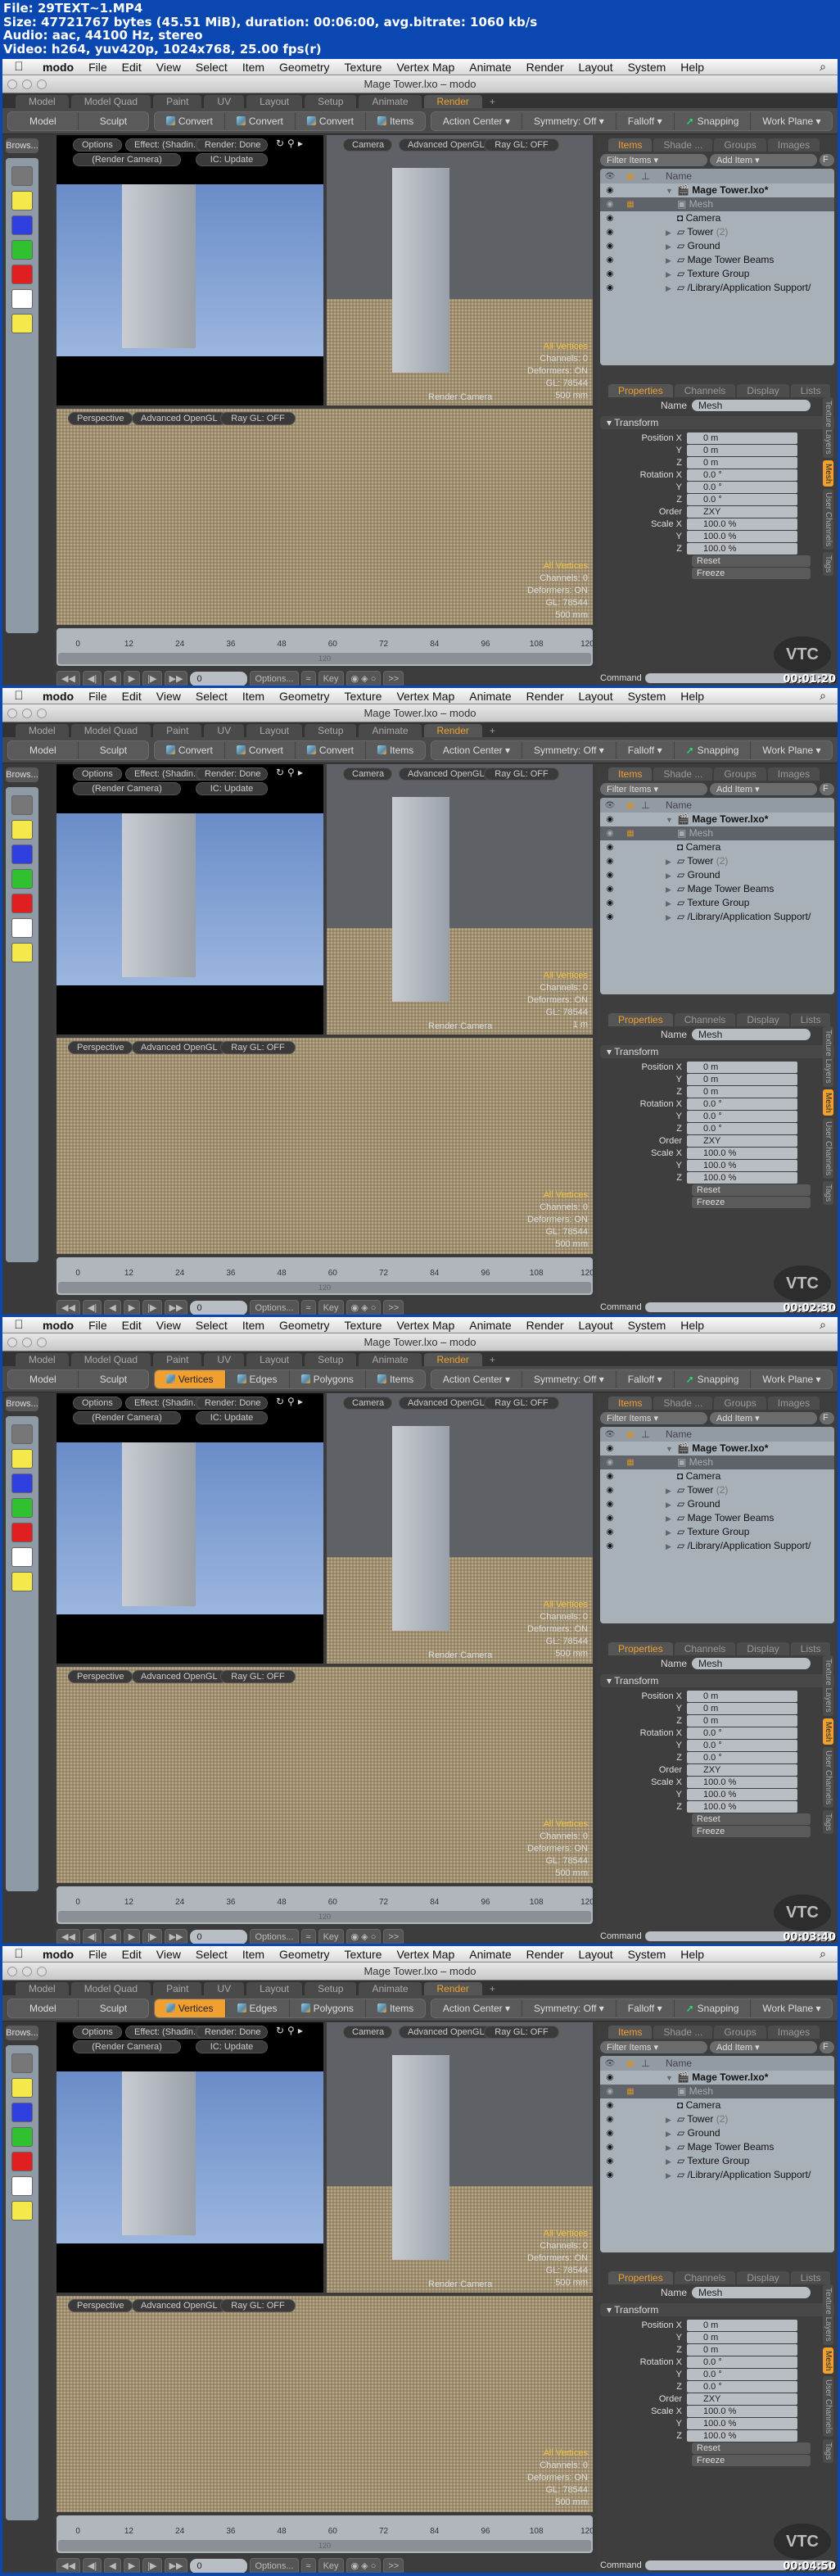 The image size is (840, 2576). I want to click on symmetry-dropdown: Symmetry: Off ▾, so click(569, 2008).